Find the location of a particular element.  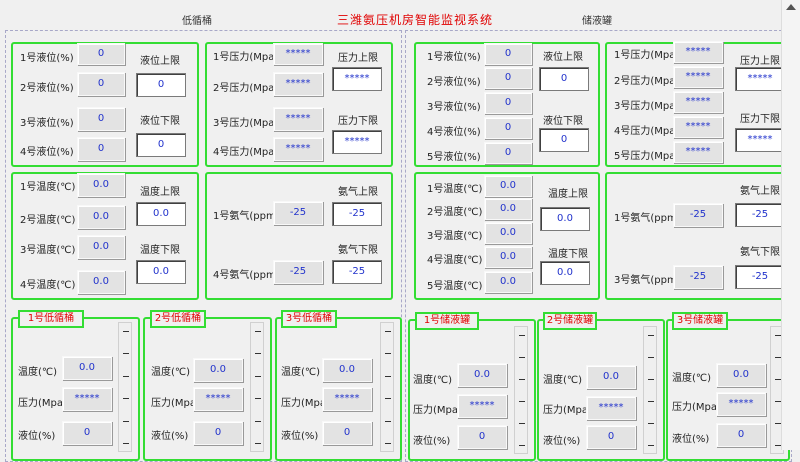

right-level-upper-input: 0 is located at coordinates (564, 79).